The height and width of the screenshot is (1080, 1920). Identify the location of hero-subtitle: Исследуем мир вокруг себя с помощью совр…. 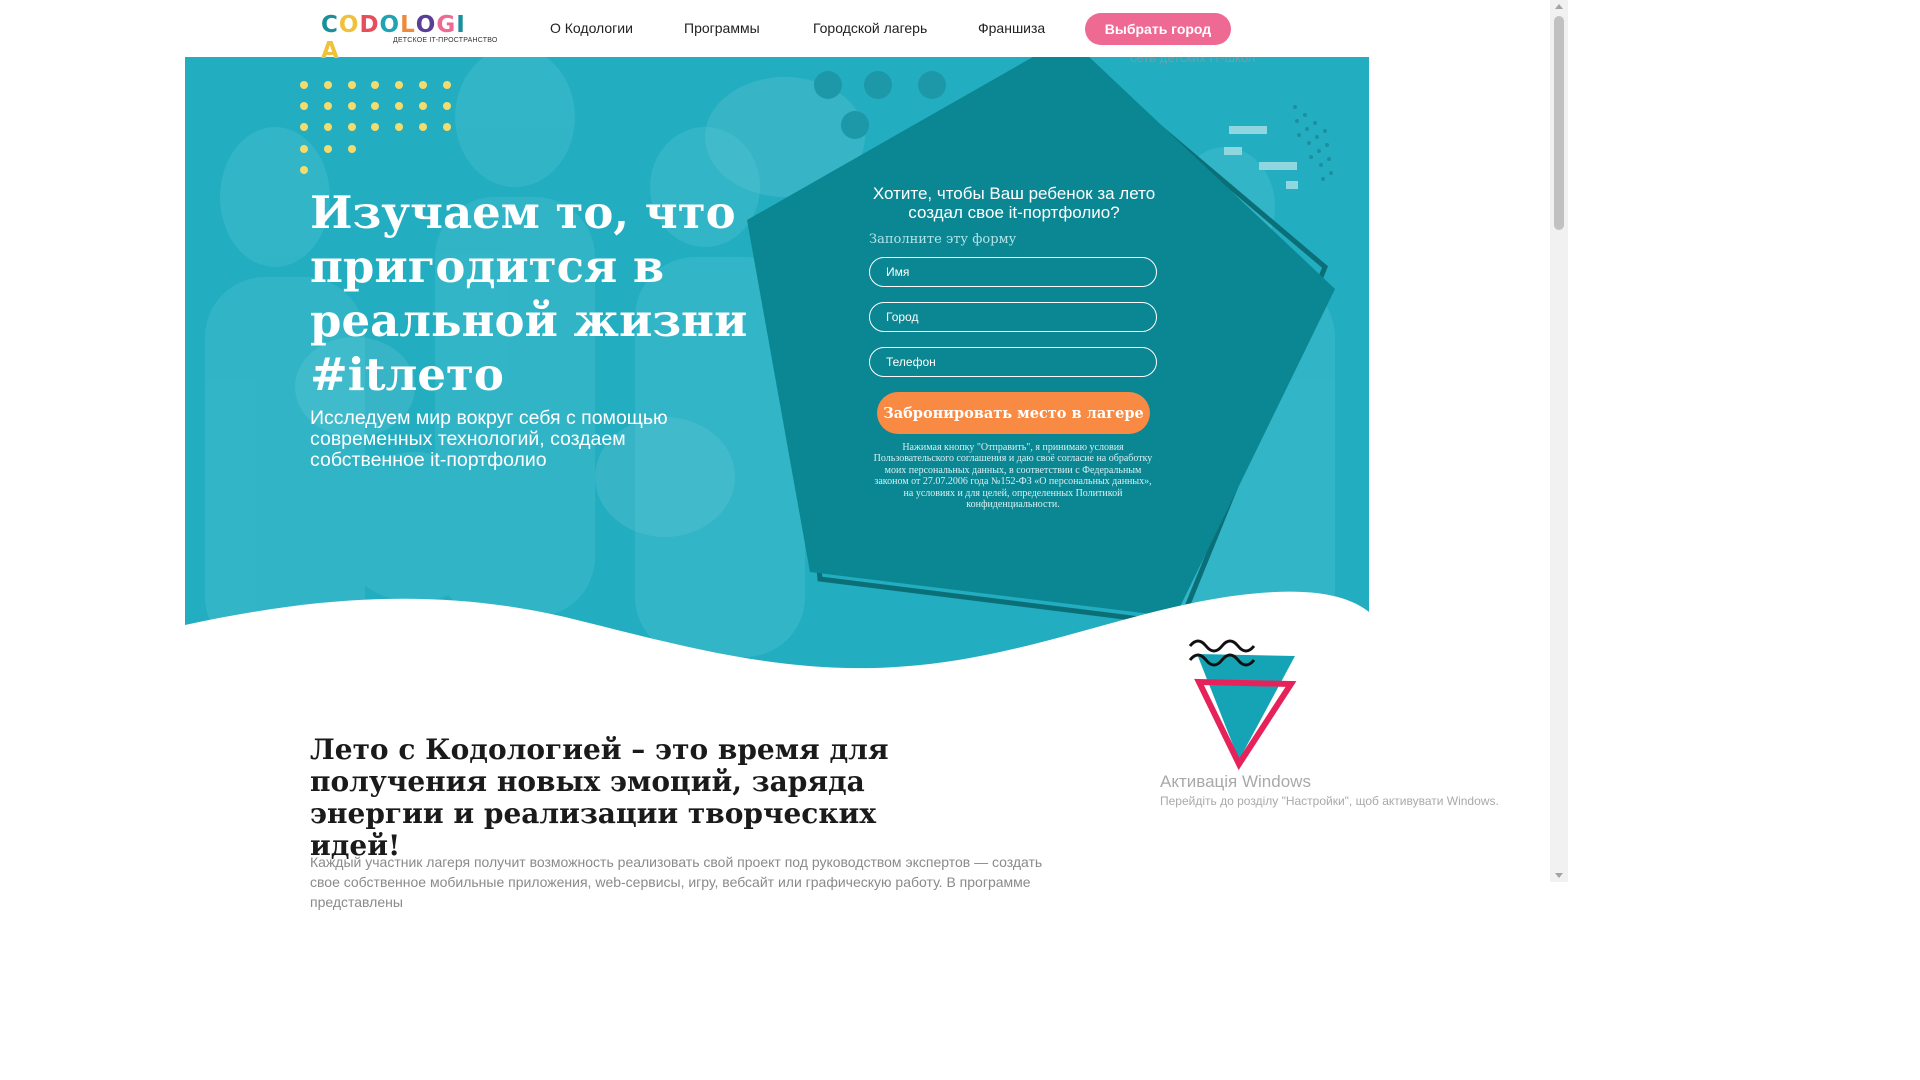
(489, 439).